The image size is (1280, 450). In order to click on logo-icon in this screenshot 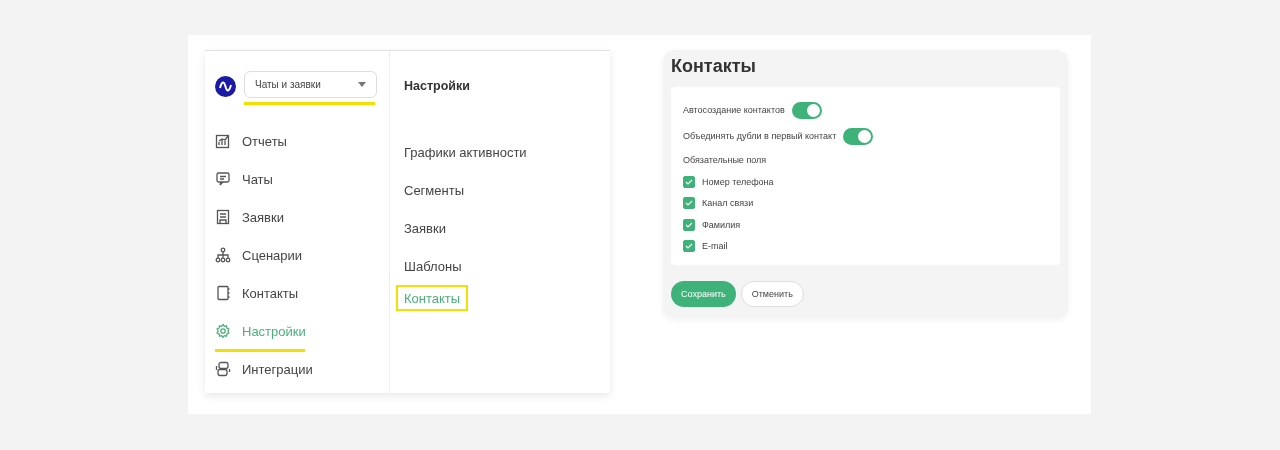, I will do `click(225, 86)`.